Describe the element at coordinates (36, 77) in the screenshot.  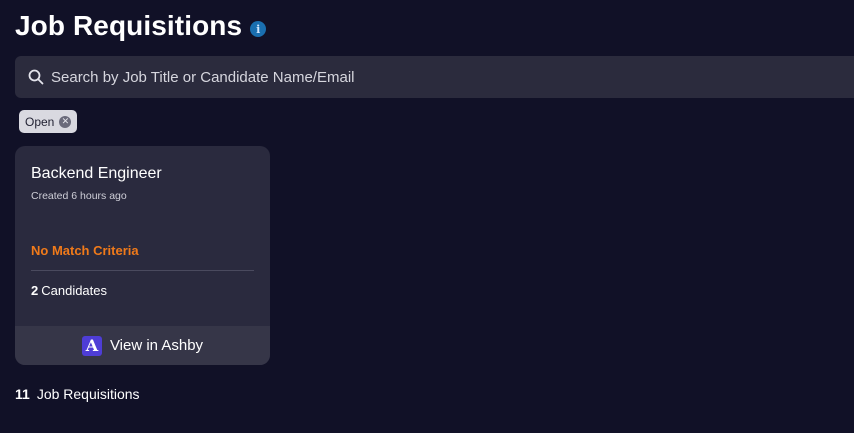
I see `search-icon` at that location.